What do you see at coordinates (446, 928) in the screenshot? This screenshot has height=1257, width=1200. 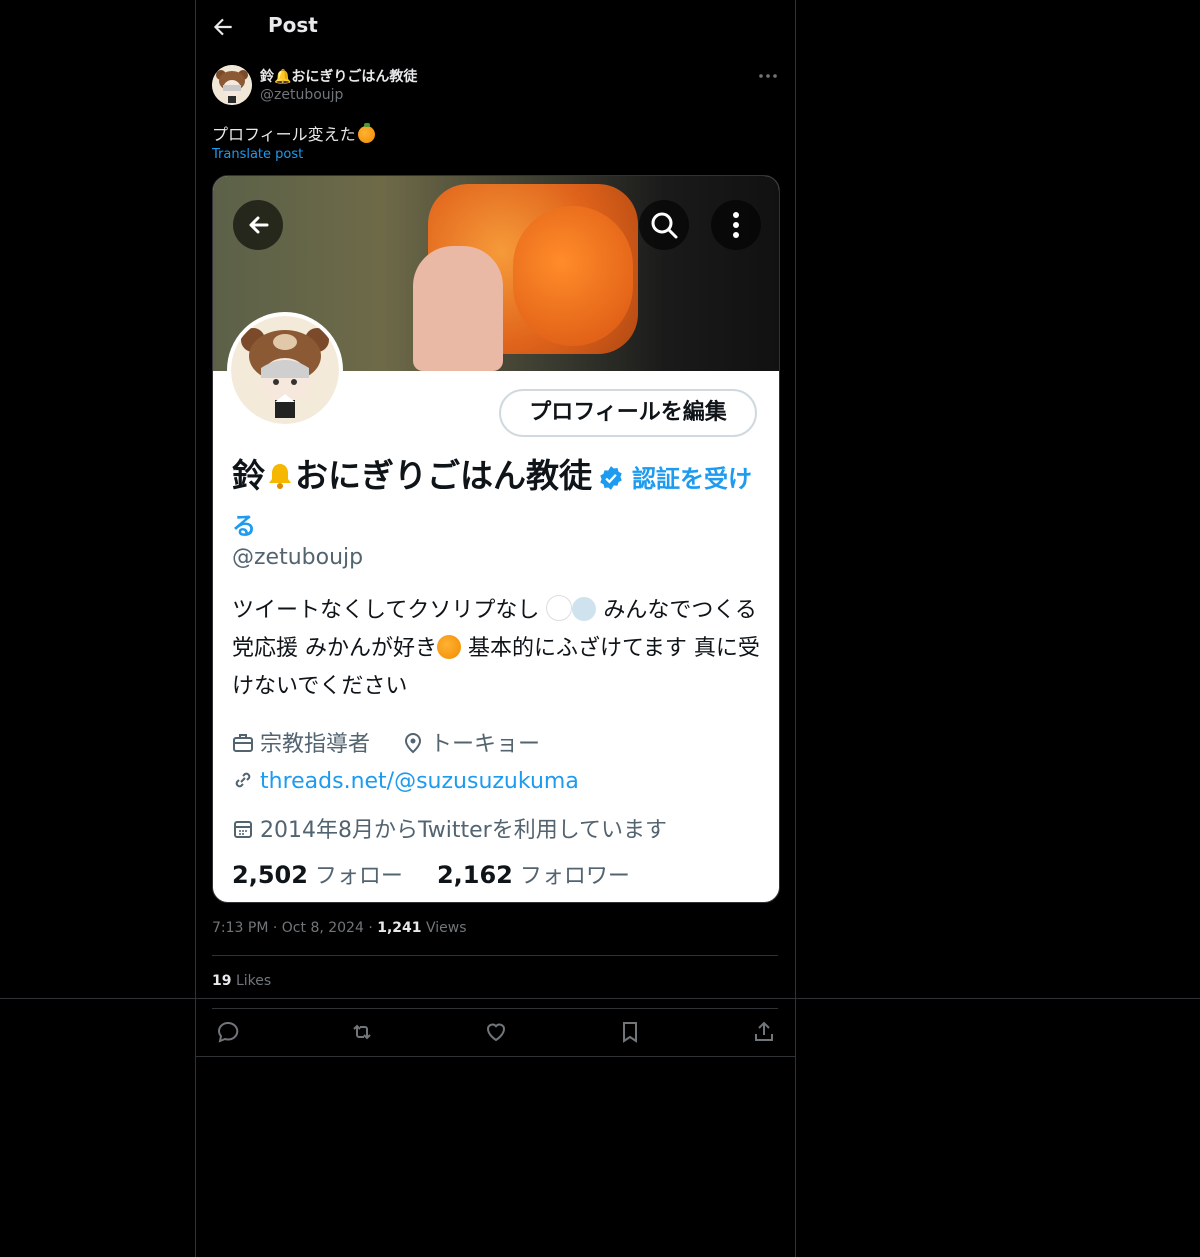 I see `views-label: Views` at bounding box center [446, 928].